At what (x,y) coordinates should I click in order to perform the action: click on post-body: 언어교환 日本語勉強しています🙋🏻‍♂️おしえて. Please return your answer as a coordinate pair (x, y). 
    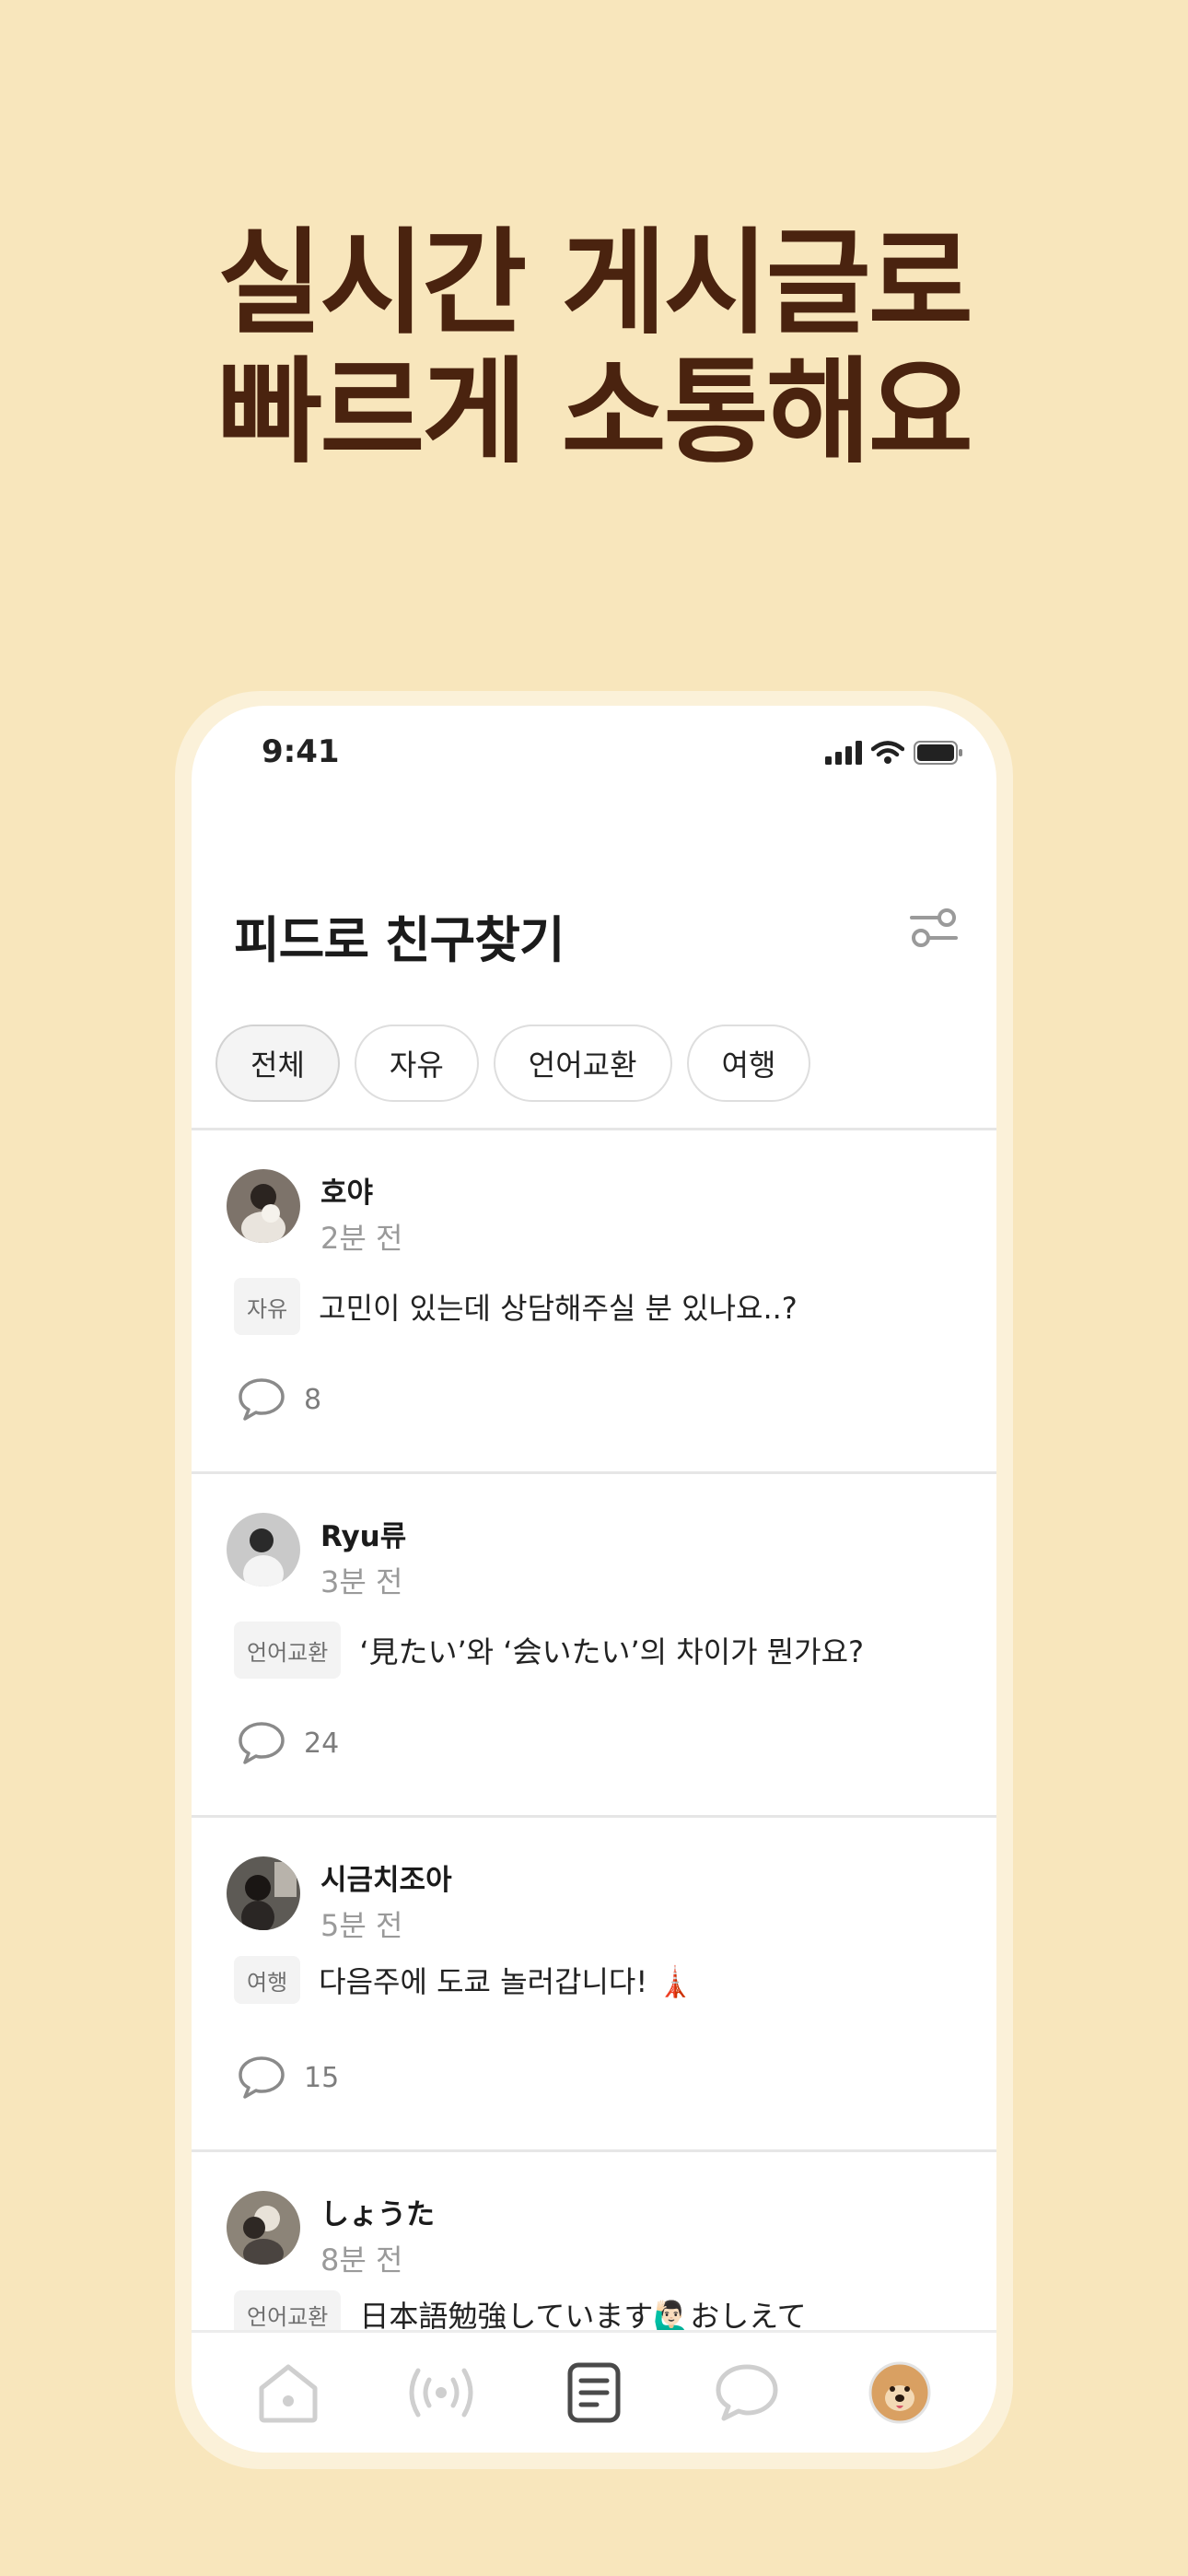
    Looking at the image, I should click on (521, 2311).